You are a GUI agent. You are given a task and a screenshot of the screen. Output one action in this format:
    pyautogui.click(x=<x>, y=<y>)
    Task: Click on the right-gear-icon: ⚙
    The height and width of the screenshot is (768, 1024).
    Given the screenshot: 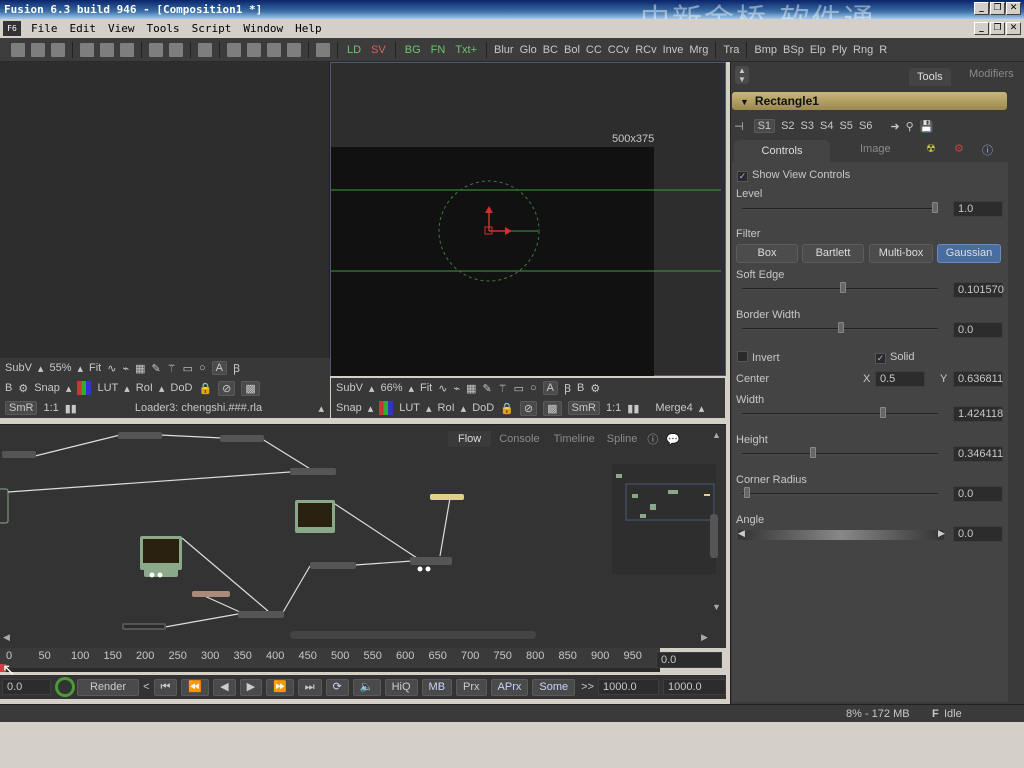 What is the action you would take?
    pyautogui.click(x=595, y=388)
    